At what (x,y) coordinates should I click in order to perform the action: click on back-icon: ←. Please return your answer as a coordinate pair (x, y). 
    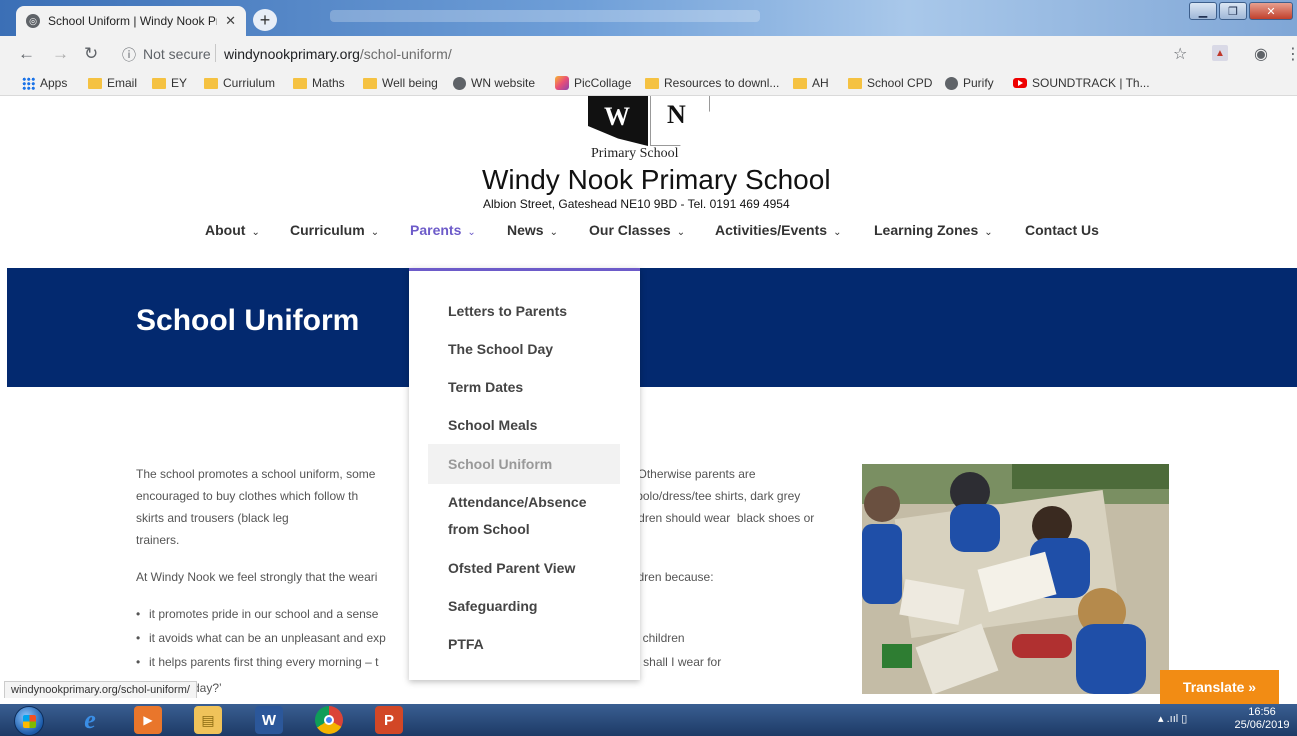
    Looking at the image, I should click on (26, 54).